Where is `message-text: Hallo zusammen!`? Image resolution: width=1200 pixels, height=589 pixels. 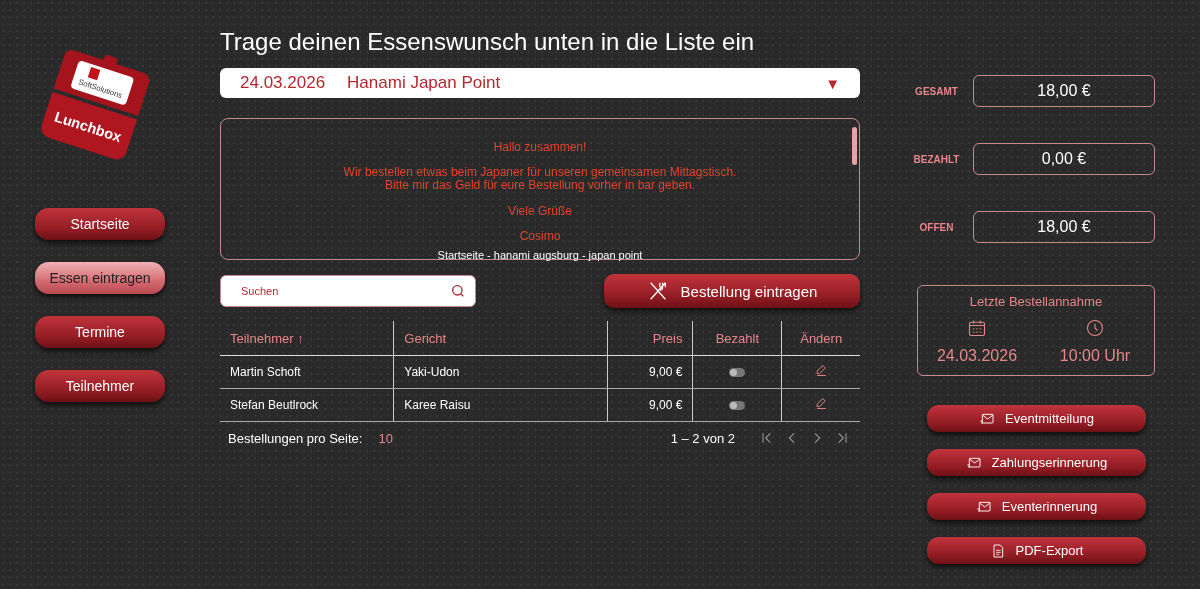 message-text: Hallo zusammen! is located at coordinates (540, 148).